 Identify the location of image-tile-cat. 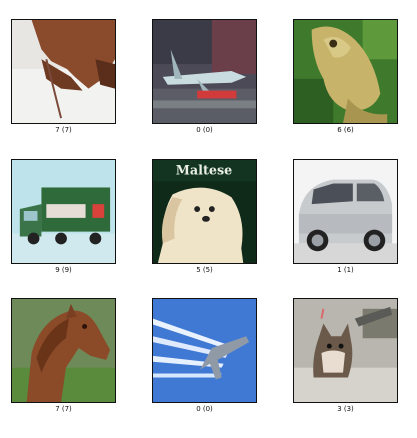
(345, 350).